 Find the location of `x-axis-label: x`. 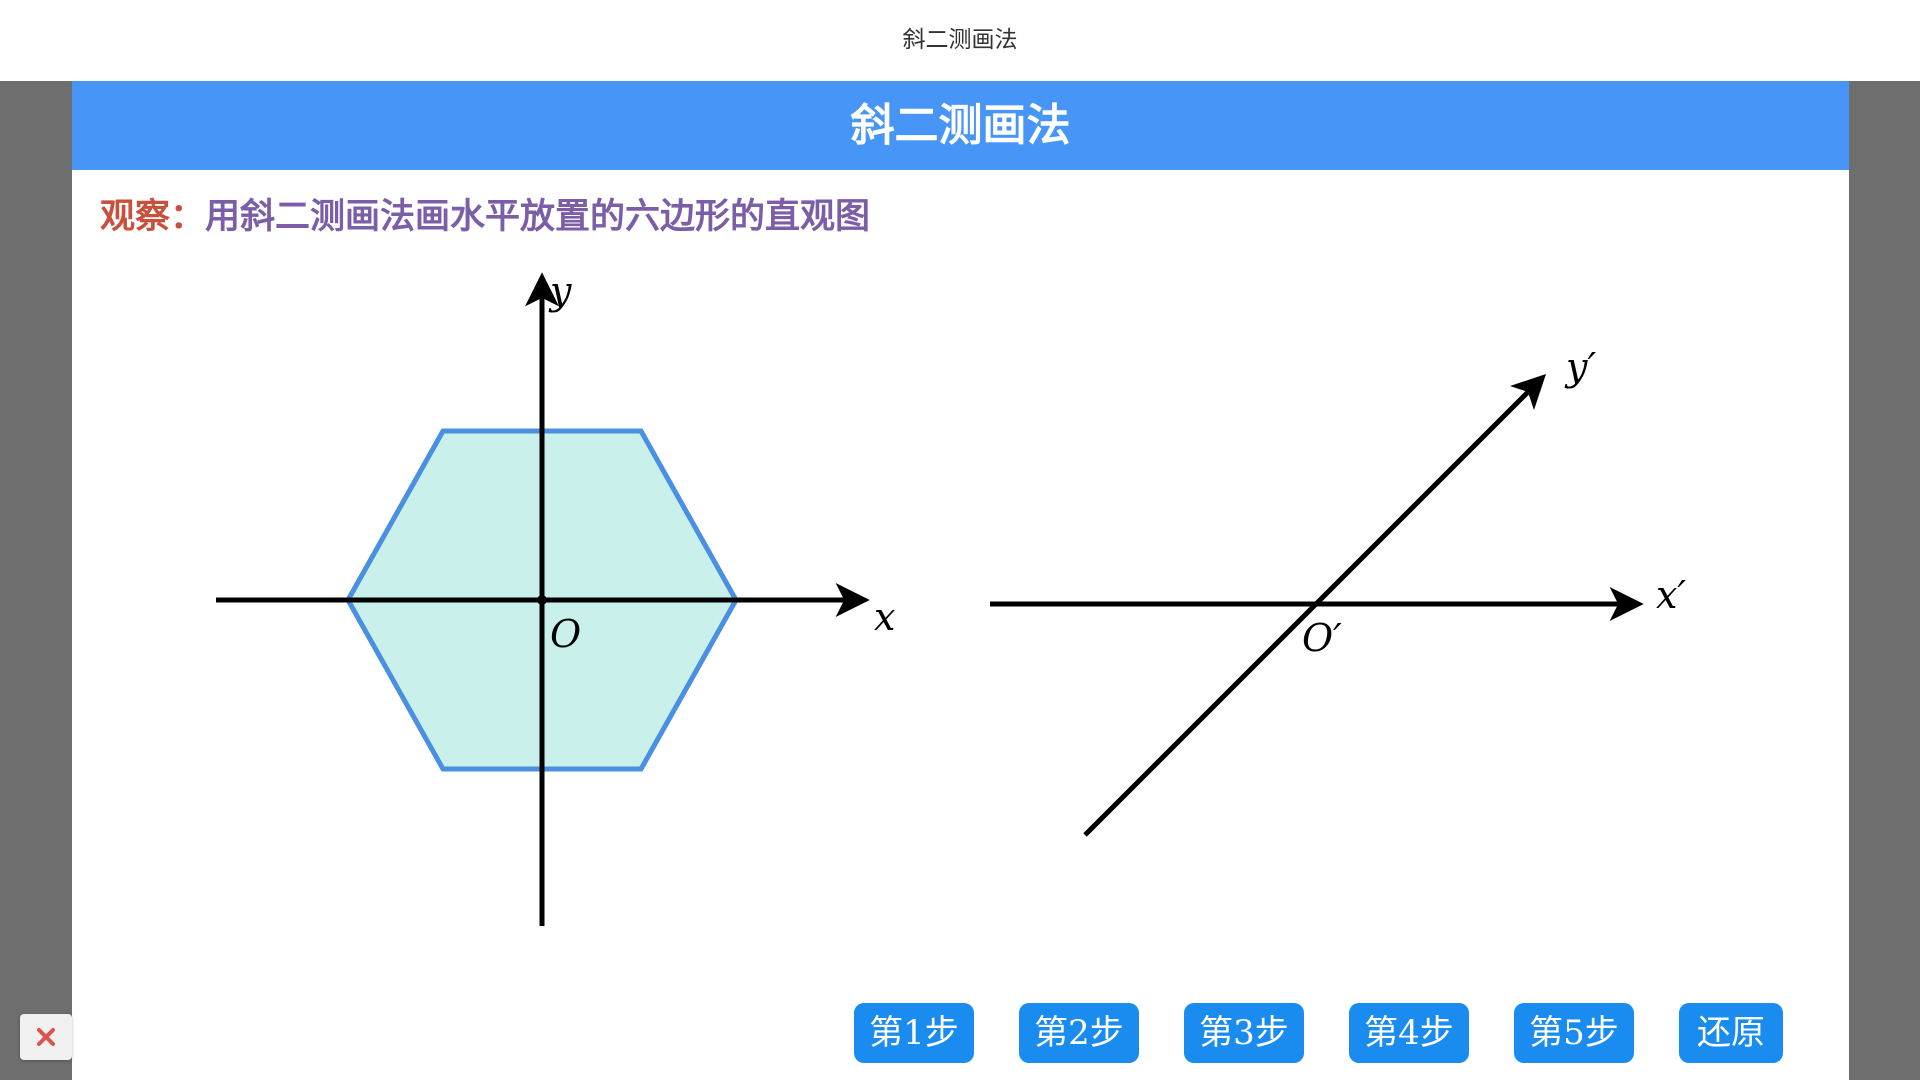

x-axis-label: x is located at coordinates (884, 617).